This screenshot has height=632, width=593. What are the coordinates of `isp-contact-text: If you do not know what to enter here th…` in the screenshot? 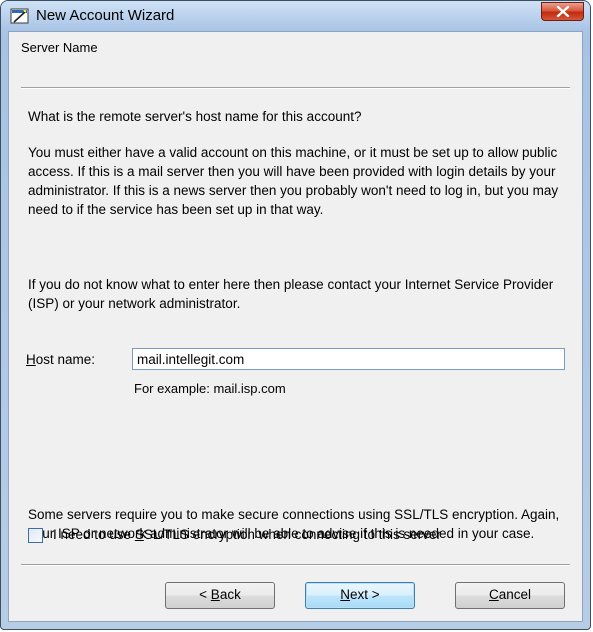 It's located at (291, 294).